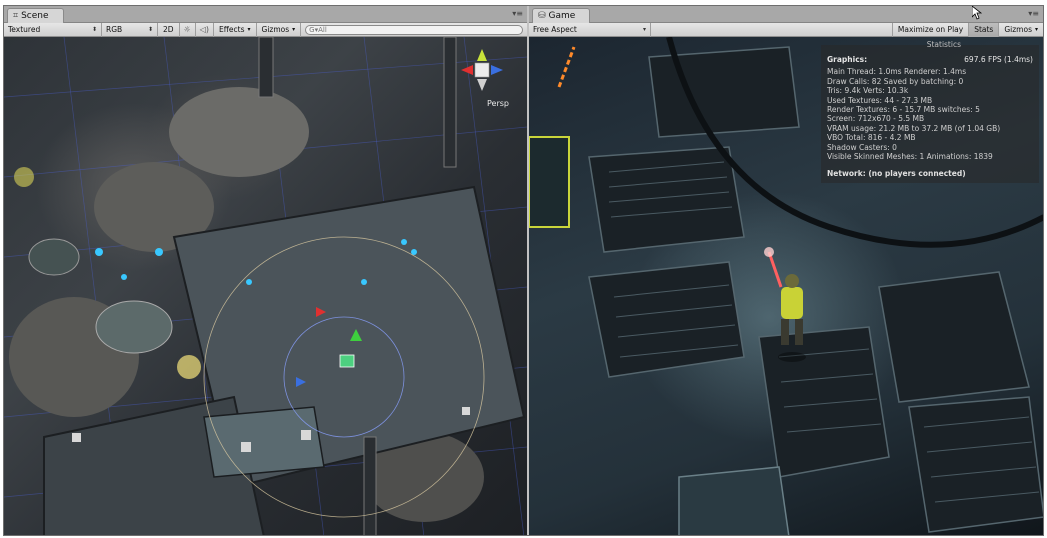  I want to click on warning-stripe, so click(566, 67).